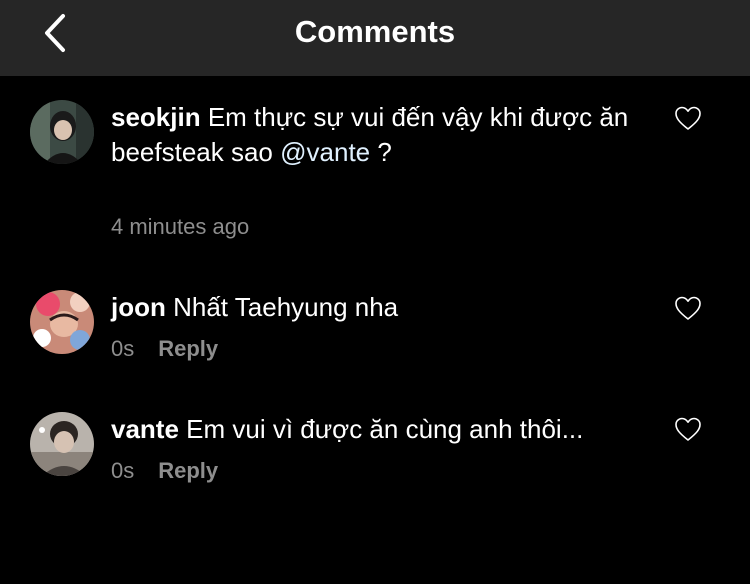  I want to click on comment-time: 4 minutes ago, so click(180, 226).